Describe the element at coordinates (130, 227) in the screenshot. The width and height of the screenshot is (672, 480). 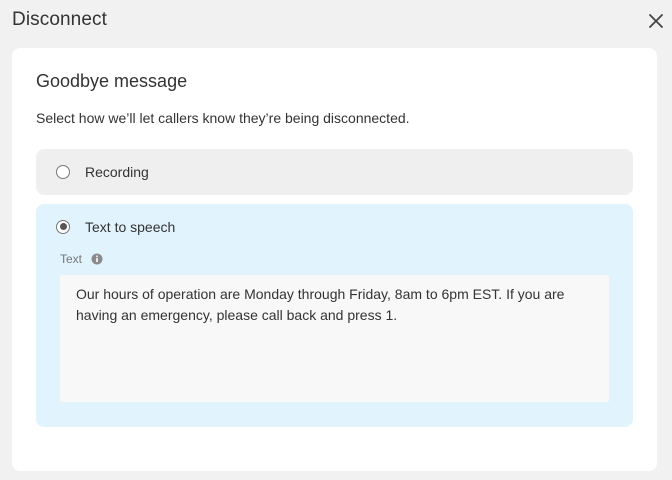
I see `option-text-to-speech-label: Text to speech` at that location.